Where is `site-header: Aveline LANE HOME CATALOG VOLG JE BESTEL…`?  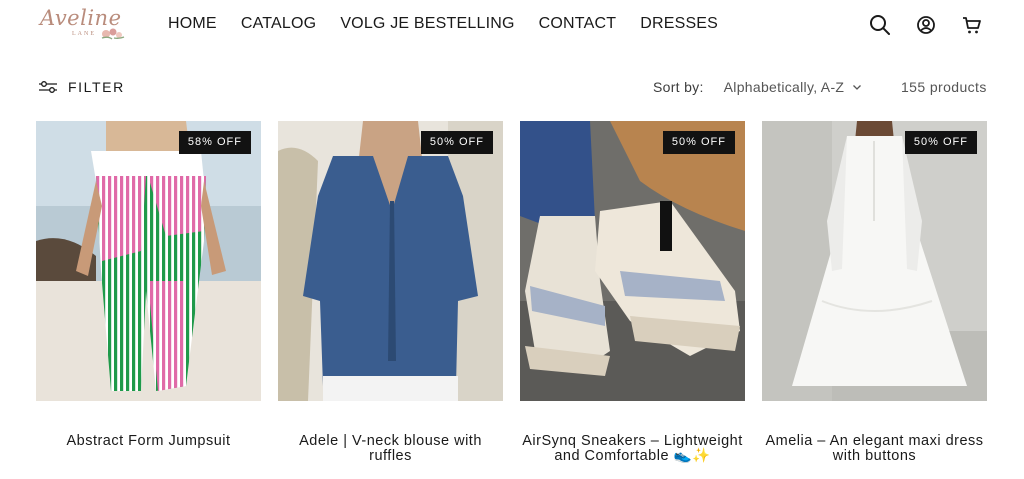 site-header: Aveline LANE HOME CATALOG VOLG JE BESTEL… is located at coordinates (512, 26).